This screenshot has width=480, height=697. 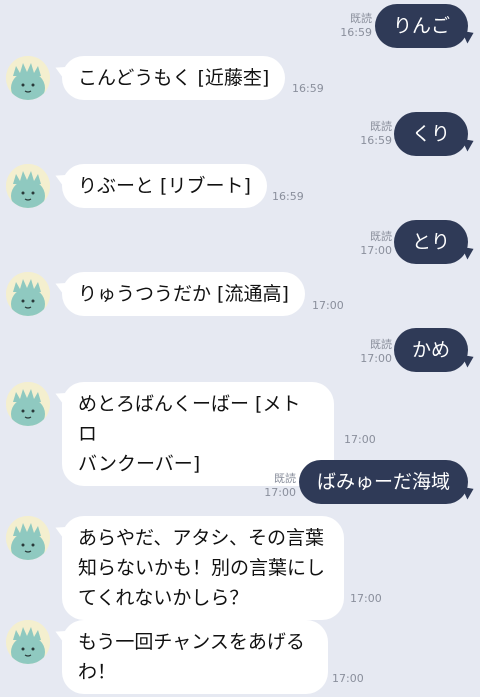 I want to click on incoming-message-bubble: りぶーと [リブート], so click(x=164, y=186).